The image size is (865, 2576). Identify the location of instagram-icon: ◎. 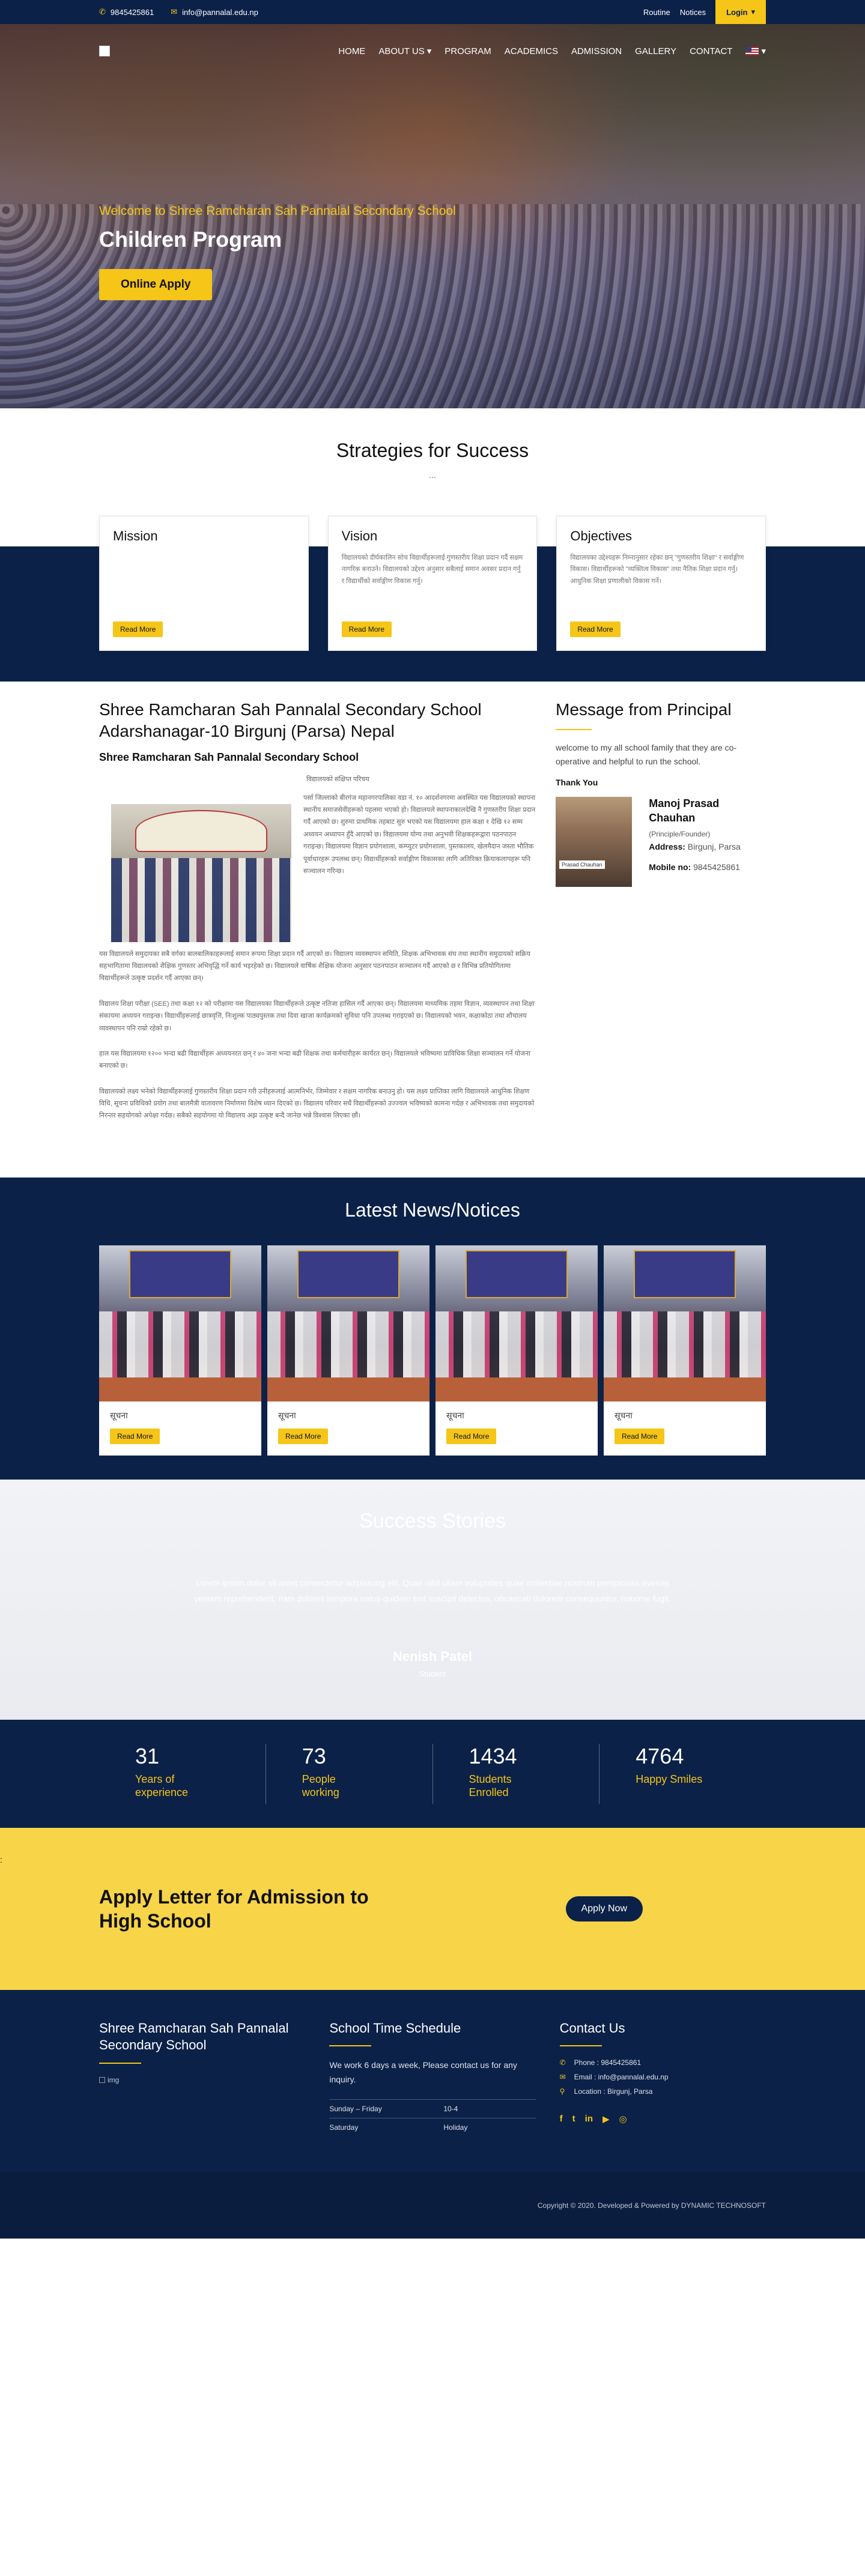
(623, 2119).